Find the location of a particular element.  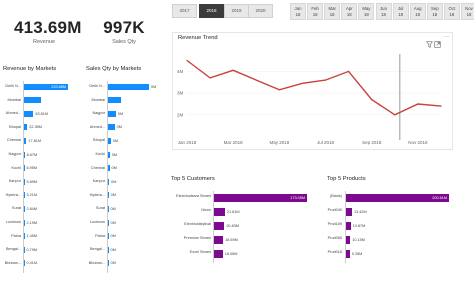

data-label: 2.19M is located at coordinates (32, 222).